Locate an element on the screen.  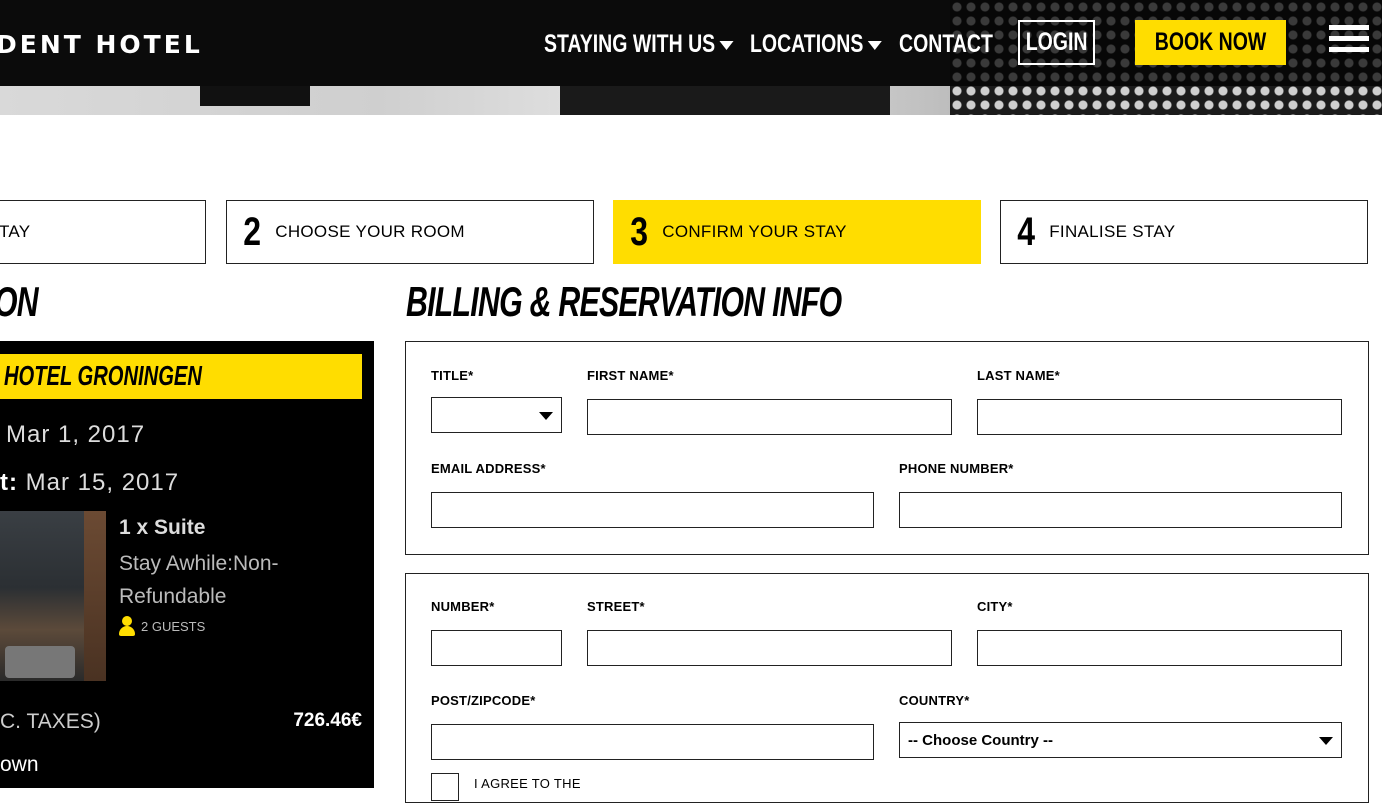
country-select: -- Choose Country -- is located at coordinates (1120, 740).